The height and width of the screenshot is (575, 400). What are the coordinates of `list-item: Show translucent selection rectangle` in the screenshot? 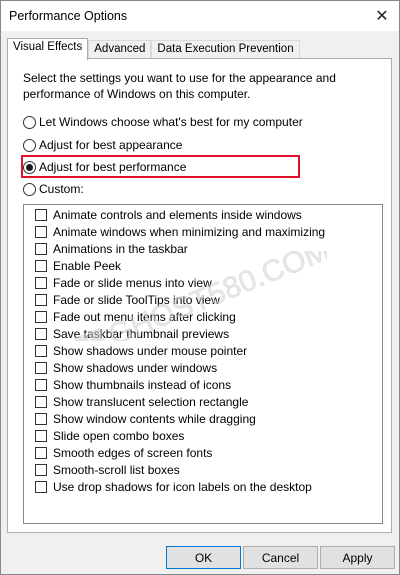 It's located at (141, 402).